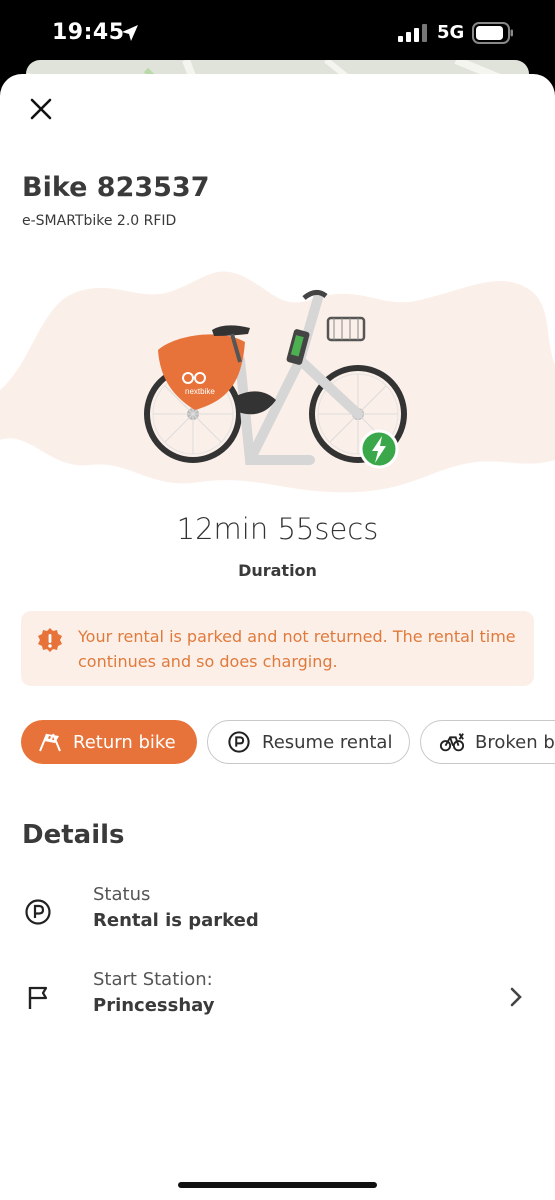  I want to click on action-chips: Return bike Resume rental Broken b, so click(288, 742).